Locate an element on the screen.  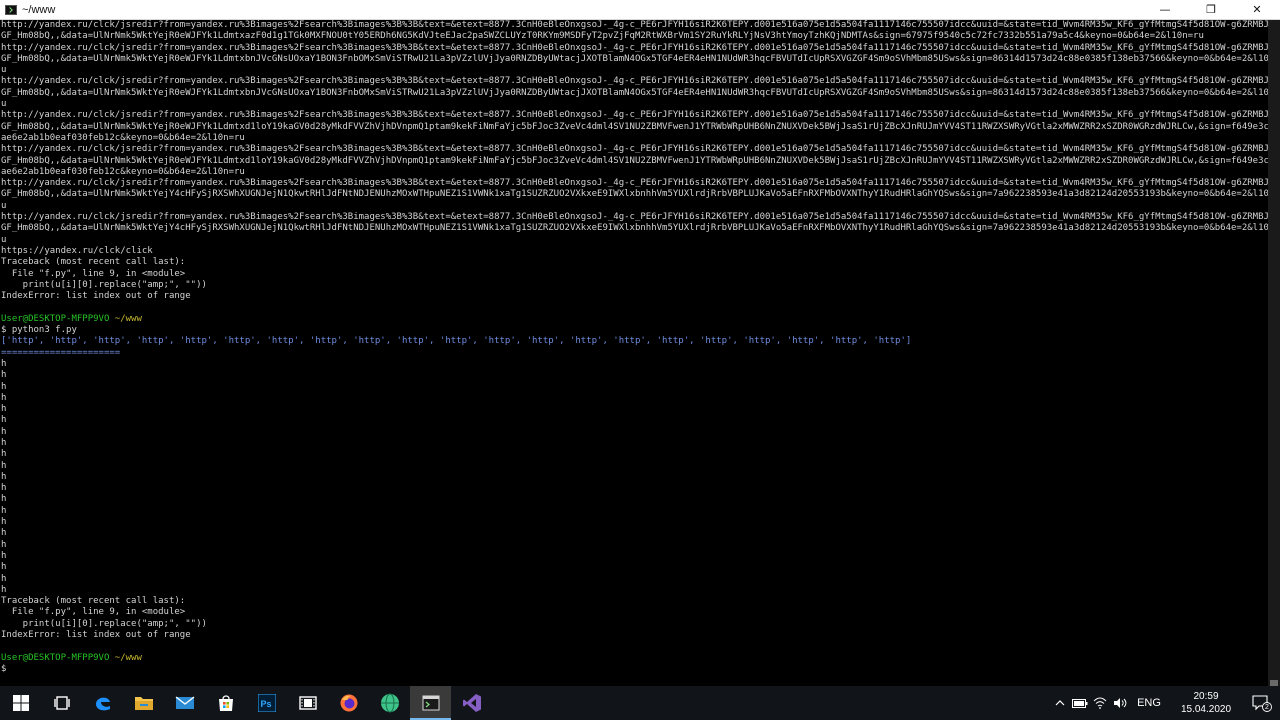
close-button: ✕ is located at coordinates (1257, 9).